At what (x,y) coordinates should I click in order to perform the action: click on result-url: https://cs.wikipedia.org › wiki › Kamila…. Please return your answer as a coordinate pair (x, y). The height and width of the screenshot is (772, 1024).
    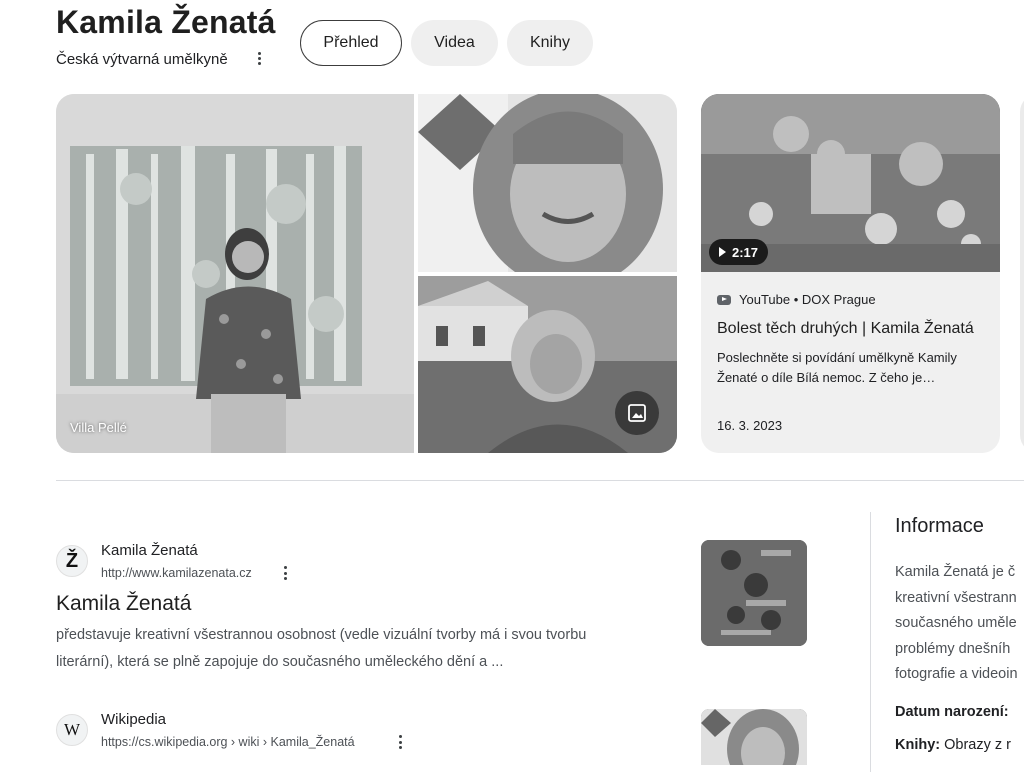
    Looking at the image, I should click on (228, 742).